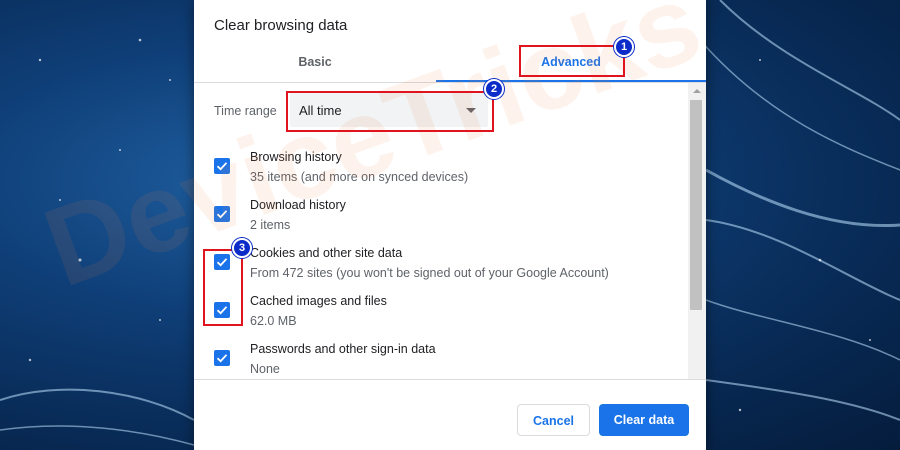 The width and height of the screenshot is (900, 450). Describe the element at coordinates (273, 321) in the screenshot. I see `item-detail: 62.0 MB` at that location.